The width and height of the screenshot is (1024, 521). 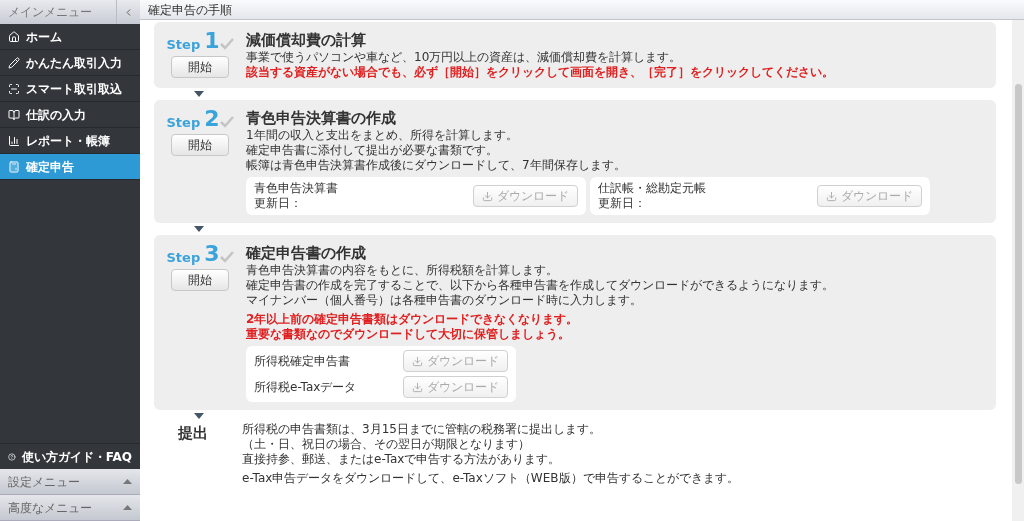 I want to click on document-name: 所得税e-Taxデータ, so click(x=305, y=387).